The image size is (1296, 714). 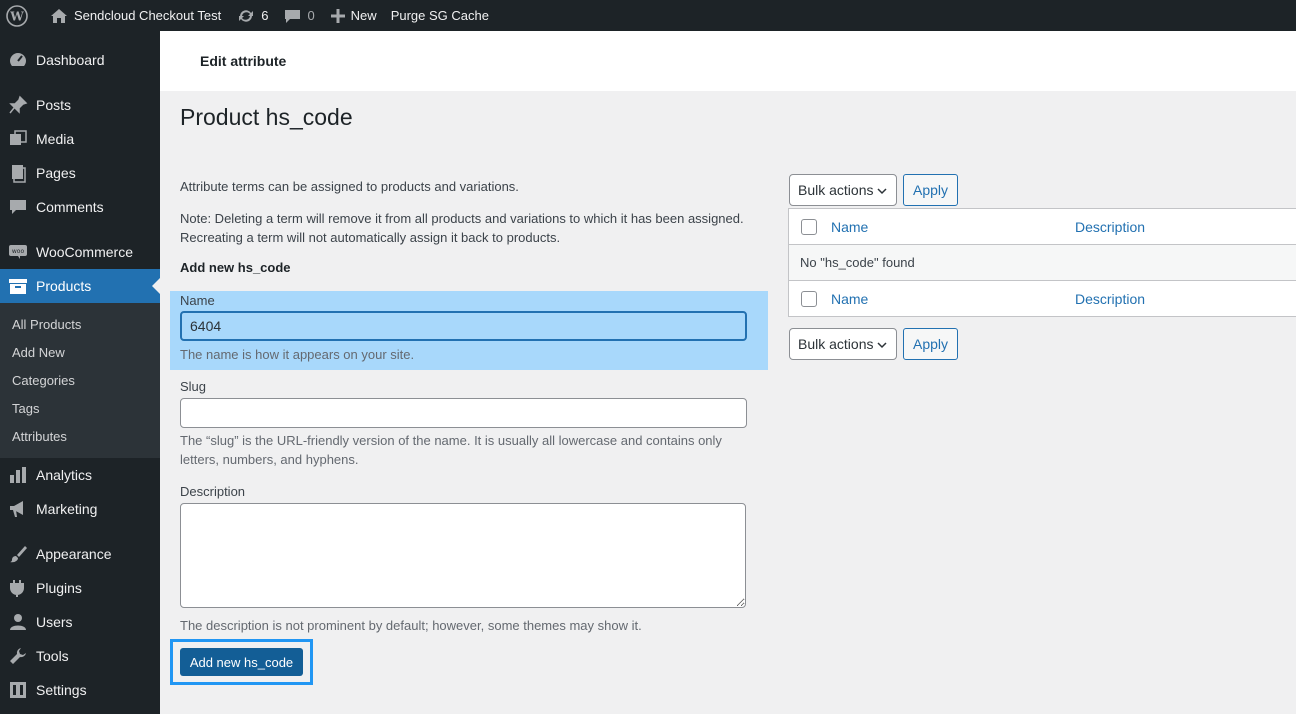 What do you see at coordinates (18, 554) in the screenshot?
I see `brush-icon` at bounding box center [18, 554].